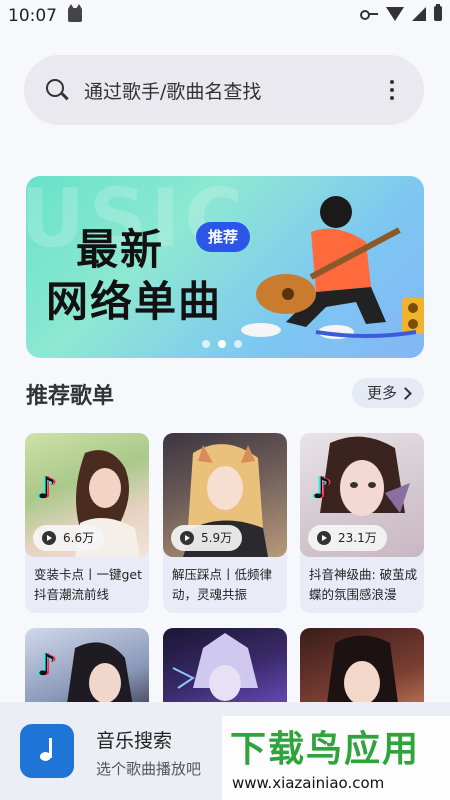  Describe the element at coordinates (55, 88) in the screenshot. I see `search-icon` at that location.